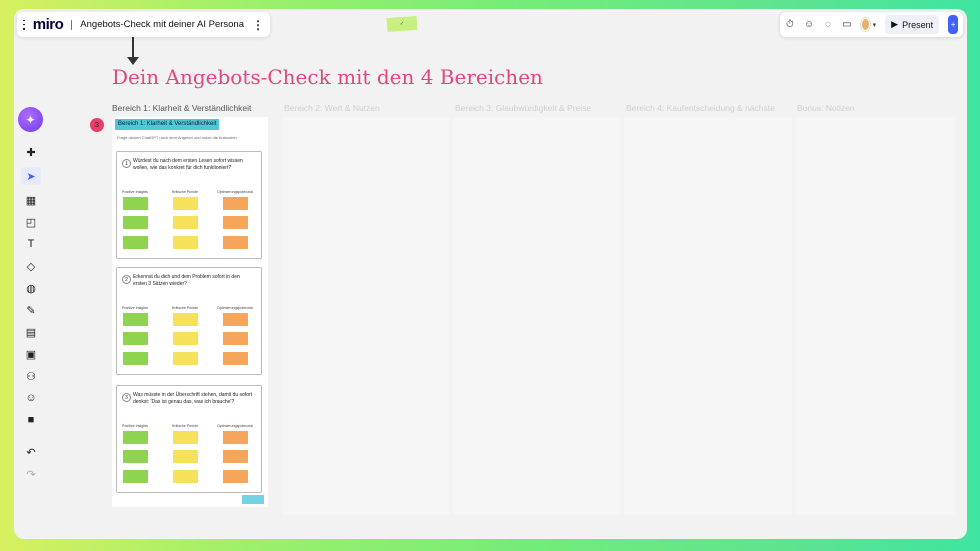 This screenshot has height=551, width=980. What do you see at coordinates (31, 299) in the screenshot?
I see `left-toolbar: ✦ ✚ ➤ ▦ ◰ T ◇ ◍ ✎ ▤ ▣ ⚇ ☺ ■ ↶ ↷` at bounding box center [31, 299].